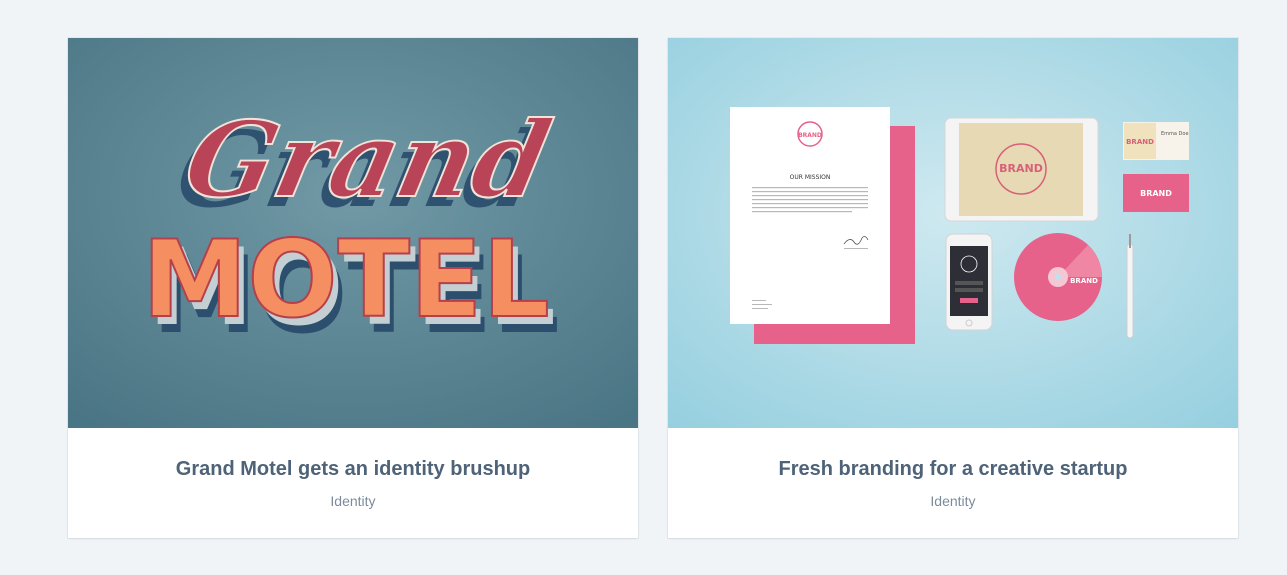 The width and height of the screenshot is (1287, 575). What do you see at coordinates (810, 177) in the screenshot?
I see `letterhead-heading: OUR MISSION` at bounding box center [810, 177].